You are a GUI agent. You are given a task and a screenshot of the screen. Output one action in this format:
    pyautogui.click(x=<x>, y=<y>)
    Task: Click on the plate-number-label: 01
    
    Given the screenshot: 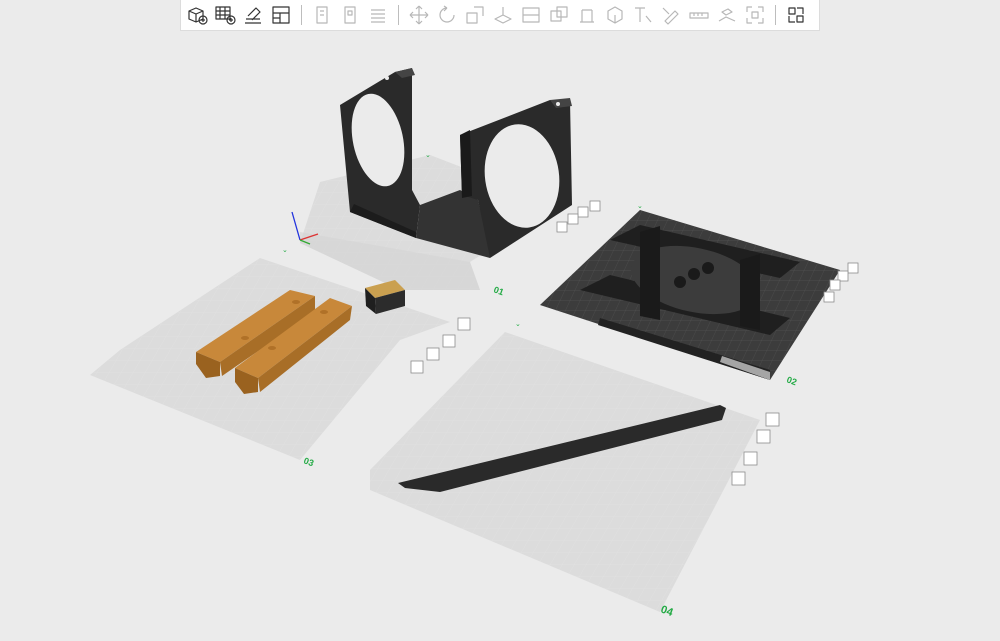 What is the action you would take?
    pyautogui.click(x=498, y=290)
    